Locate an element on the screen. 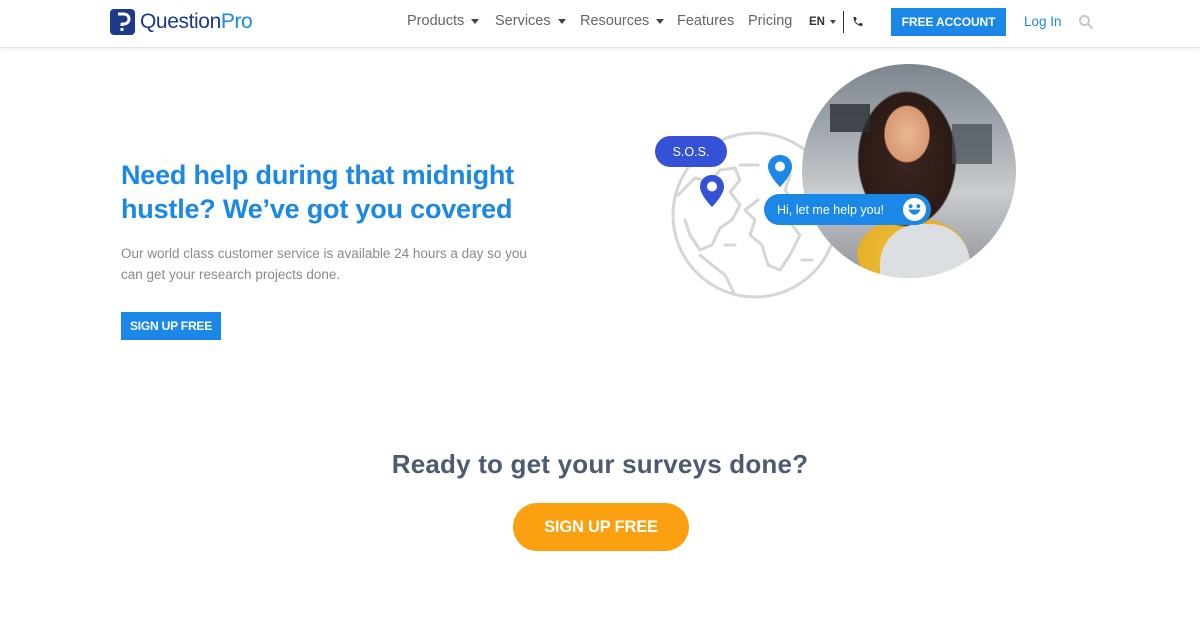 This screenshot has width=1200, height=628. logo-text: QuestionPro is located at coordinates (196, 22).